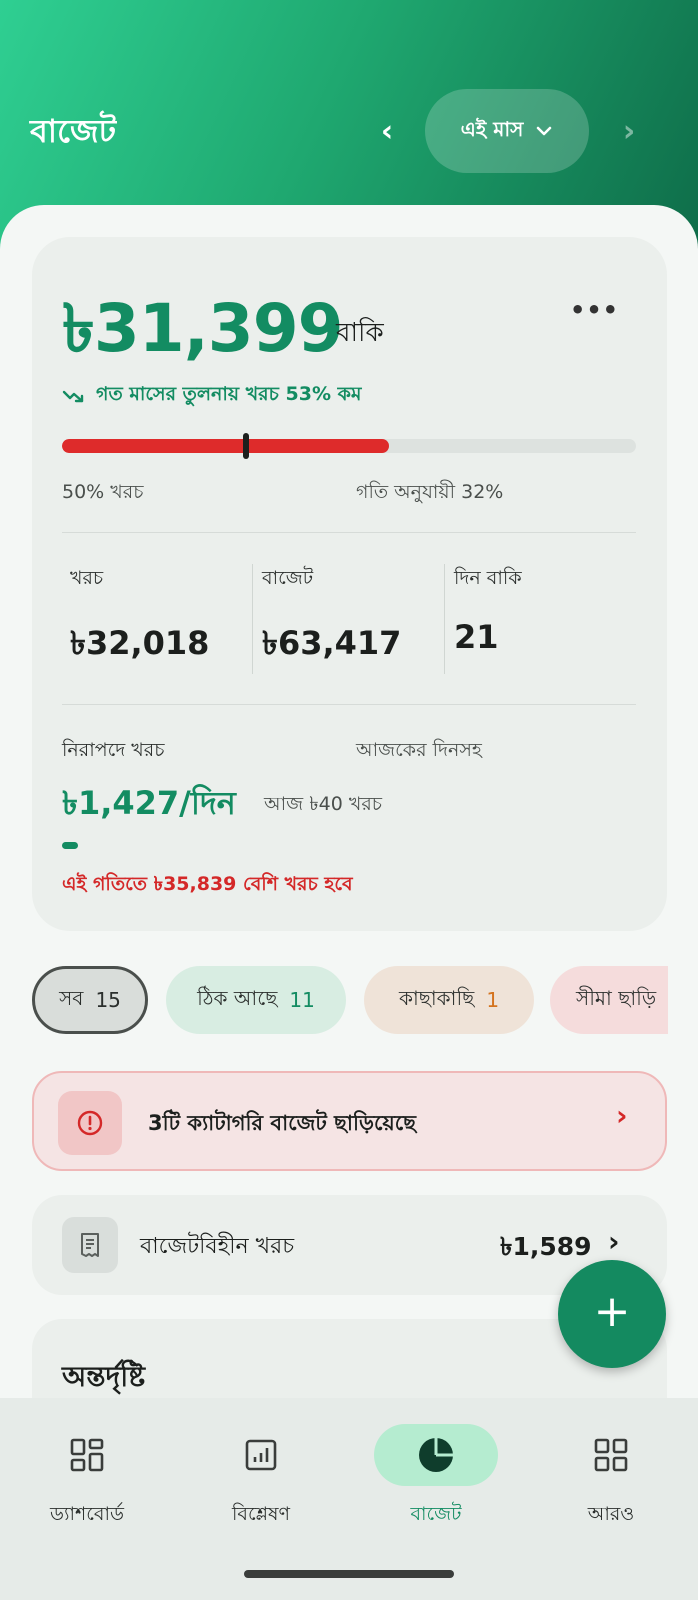 The width and height of the screenshot is (698, 1600). I want to click on today-spend-bar, so click(70, 845).